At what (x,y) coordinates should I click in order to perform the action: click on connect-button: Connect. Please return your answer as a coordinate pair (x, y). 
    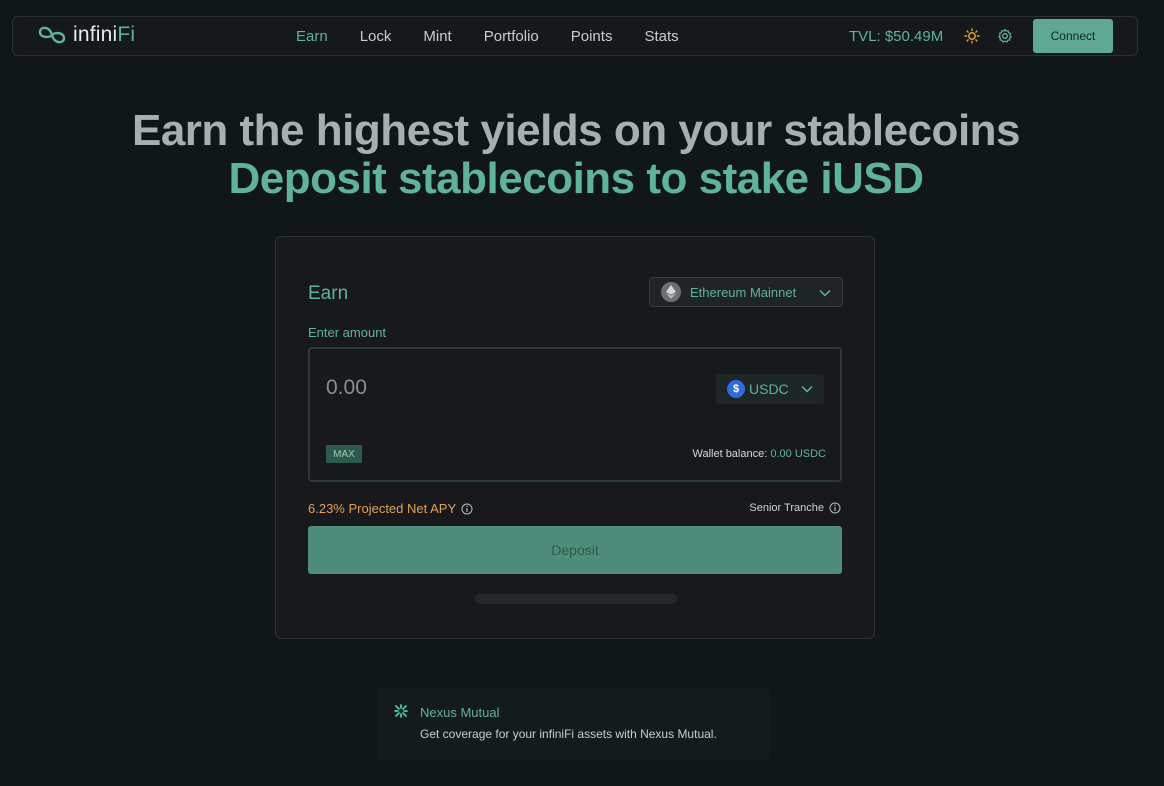
    Looking at the image, I should click on (1073, 36).